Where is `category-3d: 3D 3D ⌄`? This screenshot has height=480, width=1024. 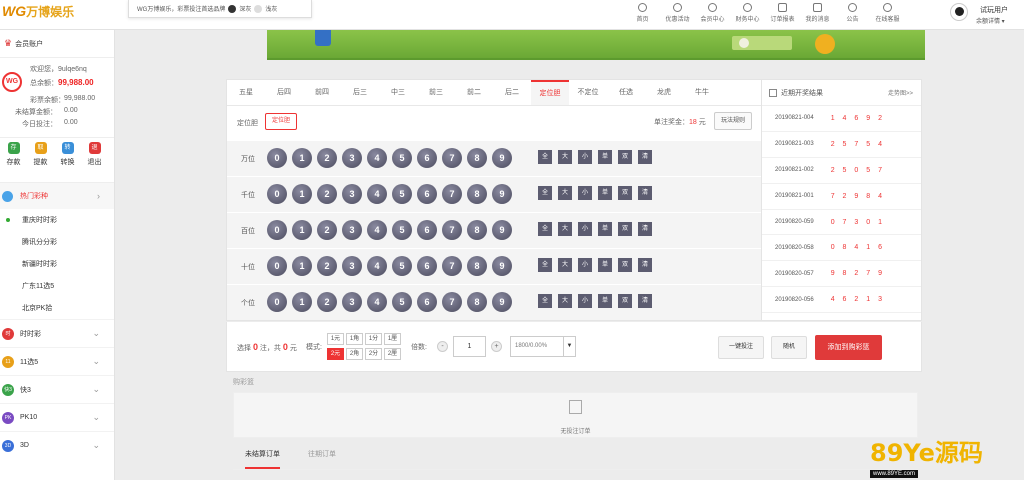
category-3d: 3D 3D ⌄ is located at coordinates (57, 445).